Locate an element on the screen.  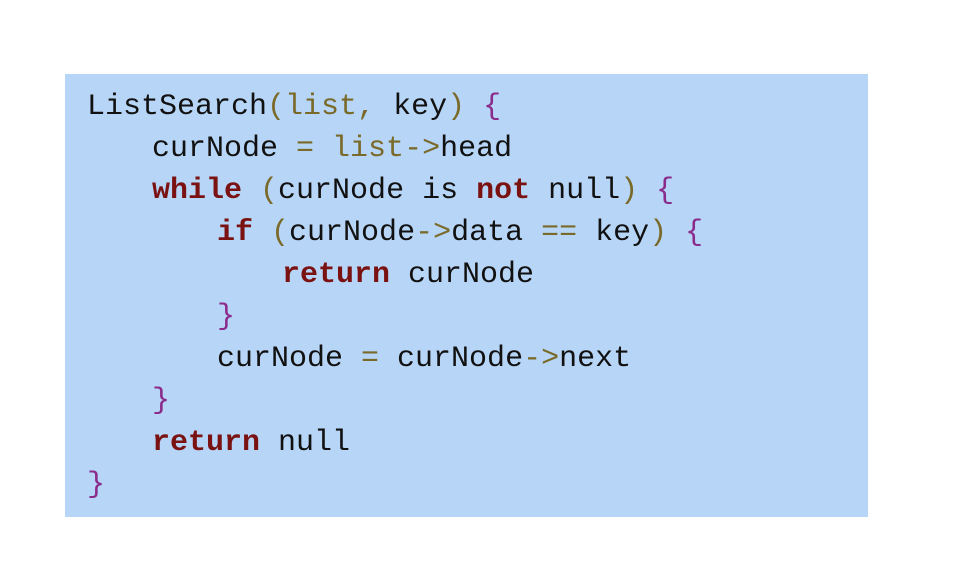
code-line-5: return curNode is located at coordinates (477, 275).